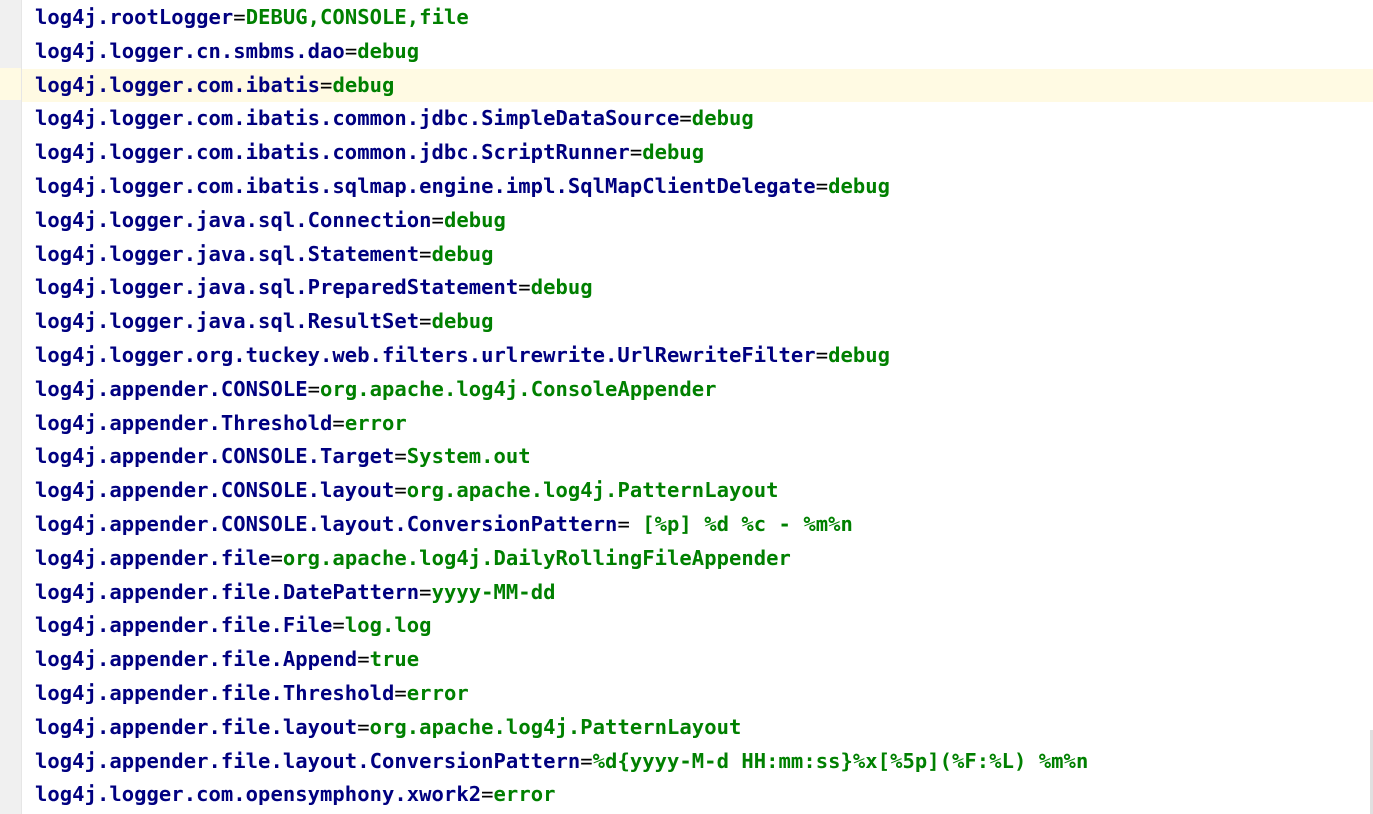 Image resolution: width=1373 pixels, height=814 pixels. I want to click on gutter-current-line-marker, so click(10, 84).